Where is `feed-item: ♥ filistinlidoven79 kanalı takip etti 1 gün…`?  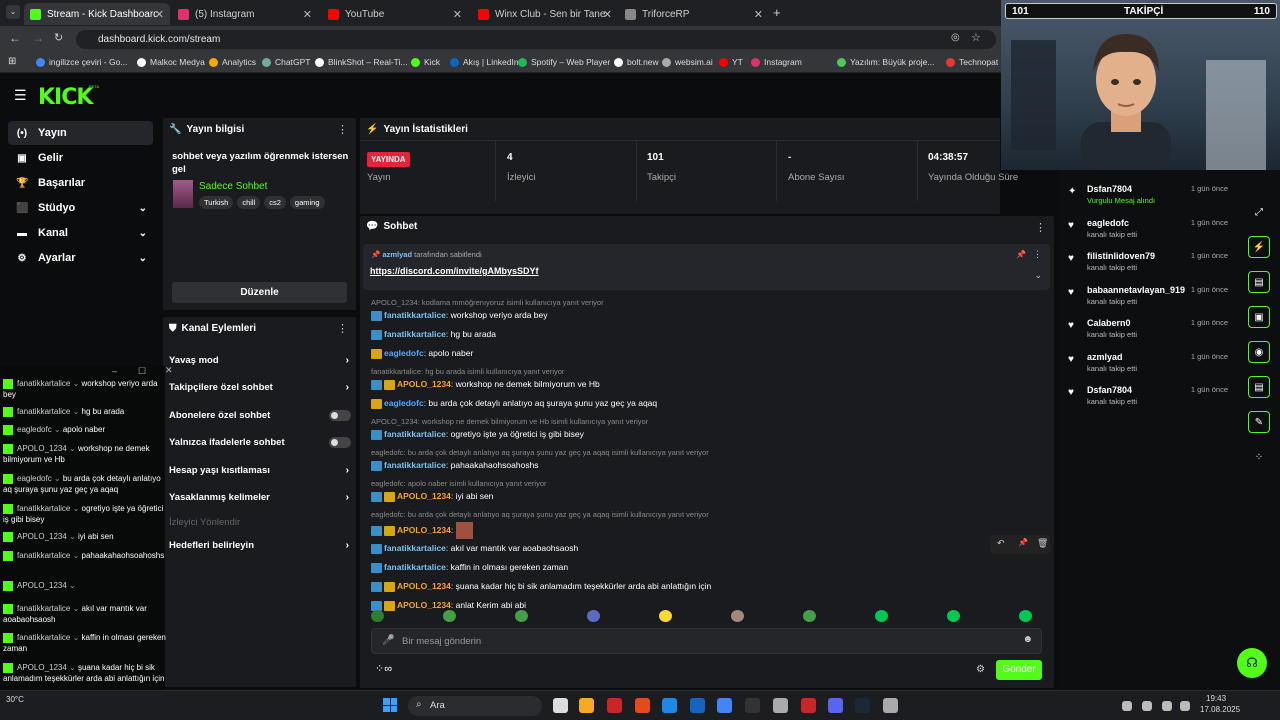
feed-item: ♥ filistinlidoven79 kanalı takip etti 1 gün… is located at coordinates (1153, 266).